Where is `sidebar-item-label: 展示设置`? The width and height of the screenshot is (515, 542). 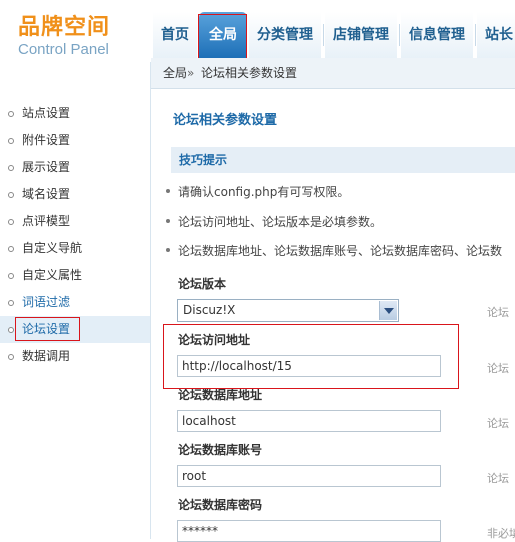
sidebar-item-label: 展示设置 is located at coordinates (46, 167).